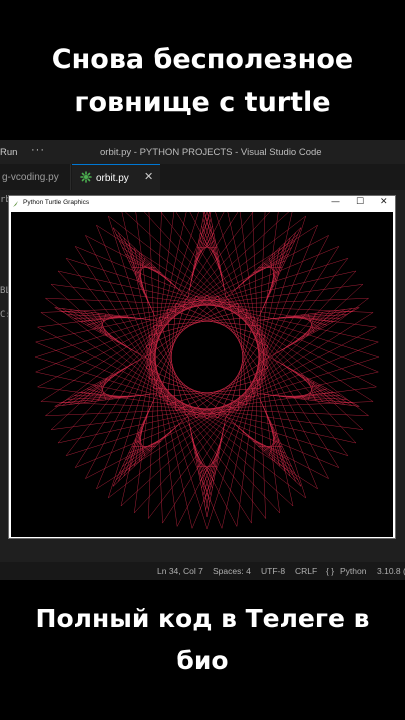  I want to click on tab-close-icon: ✕, so click(148, 176).